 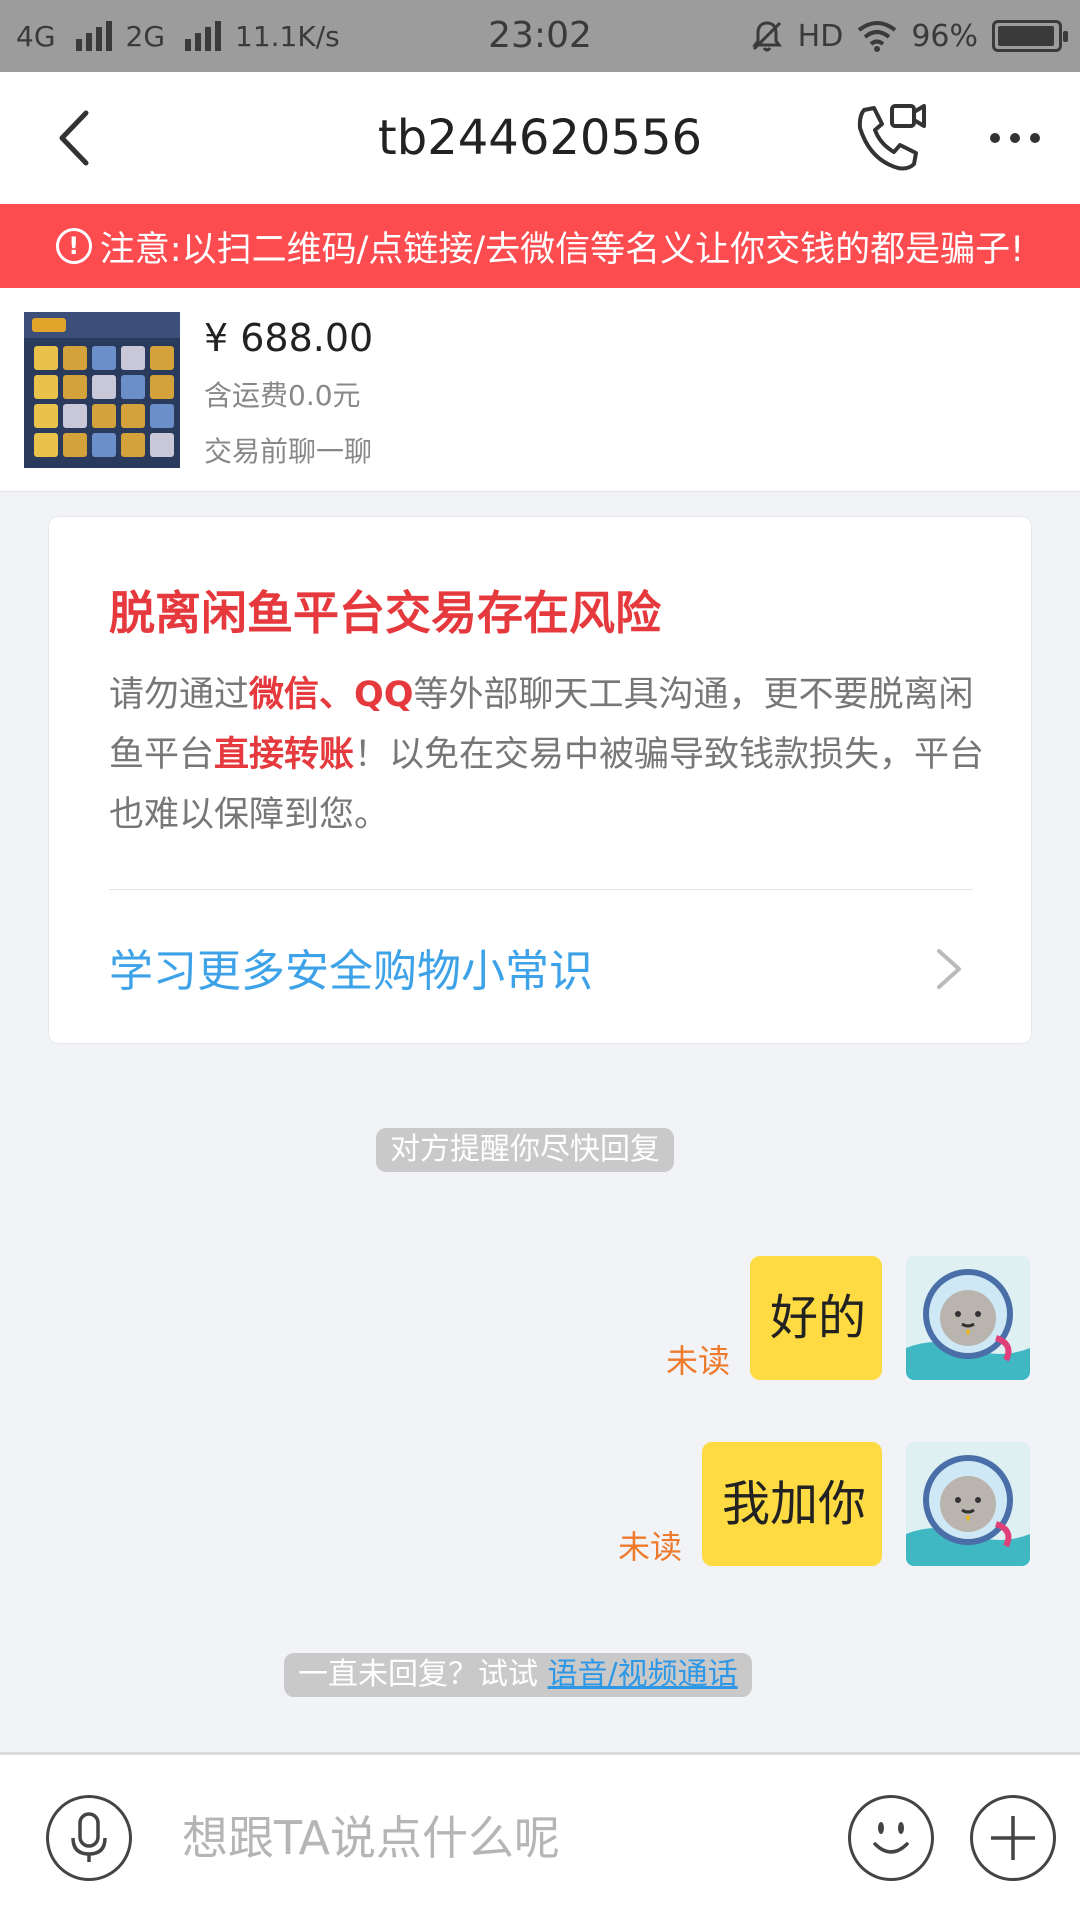 I want to click on safety-tips-label: 学习更多安全购物小常识, so click(x=351, y=971).